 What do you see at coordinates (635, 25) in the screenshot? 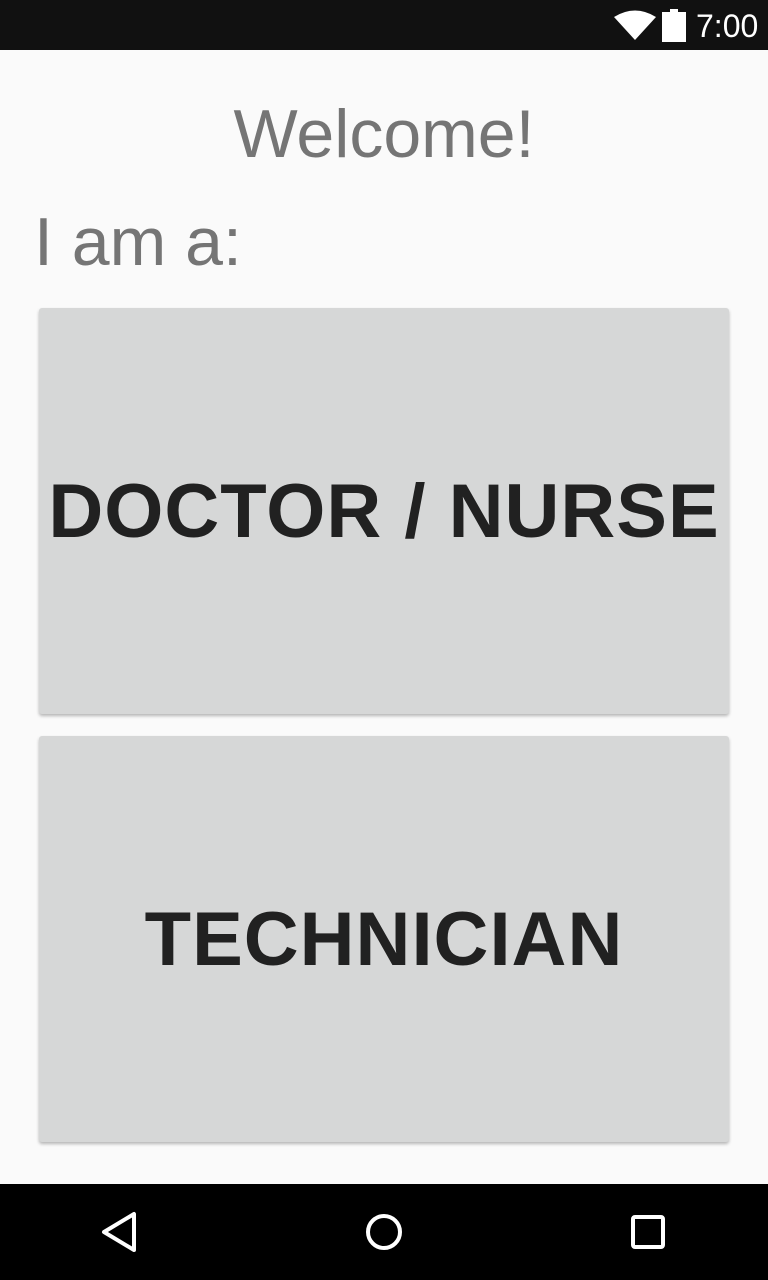
I see `wifi-icon` at bounding box center [635, 25].